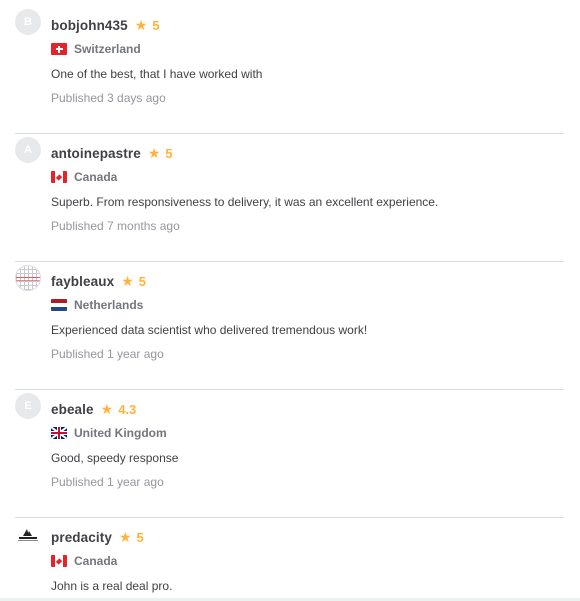 This screenshot has width=580, height=601. Describe the element at coordinates (107, 49) in the screenshot. I see `country-name: Switzerland` at that location.